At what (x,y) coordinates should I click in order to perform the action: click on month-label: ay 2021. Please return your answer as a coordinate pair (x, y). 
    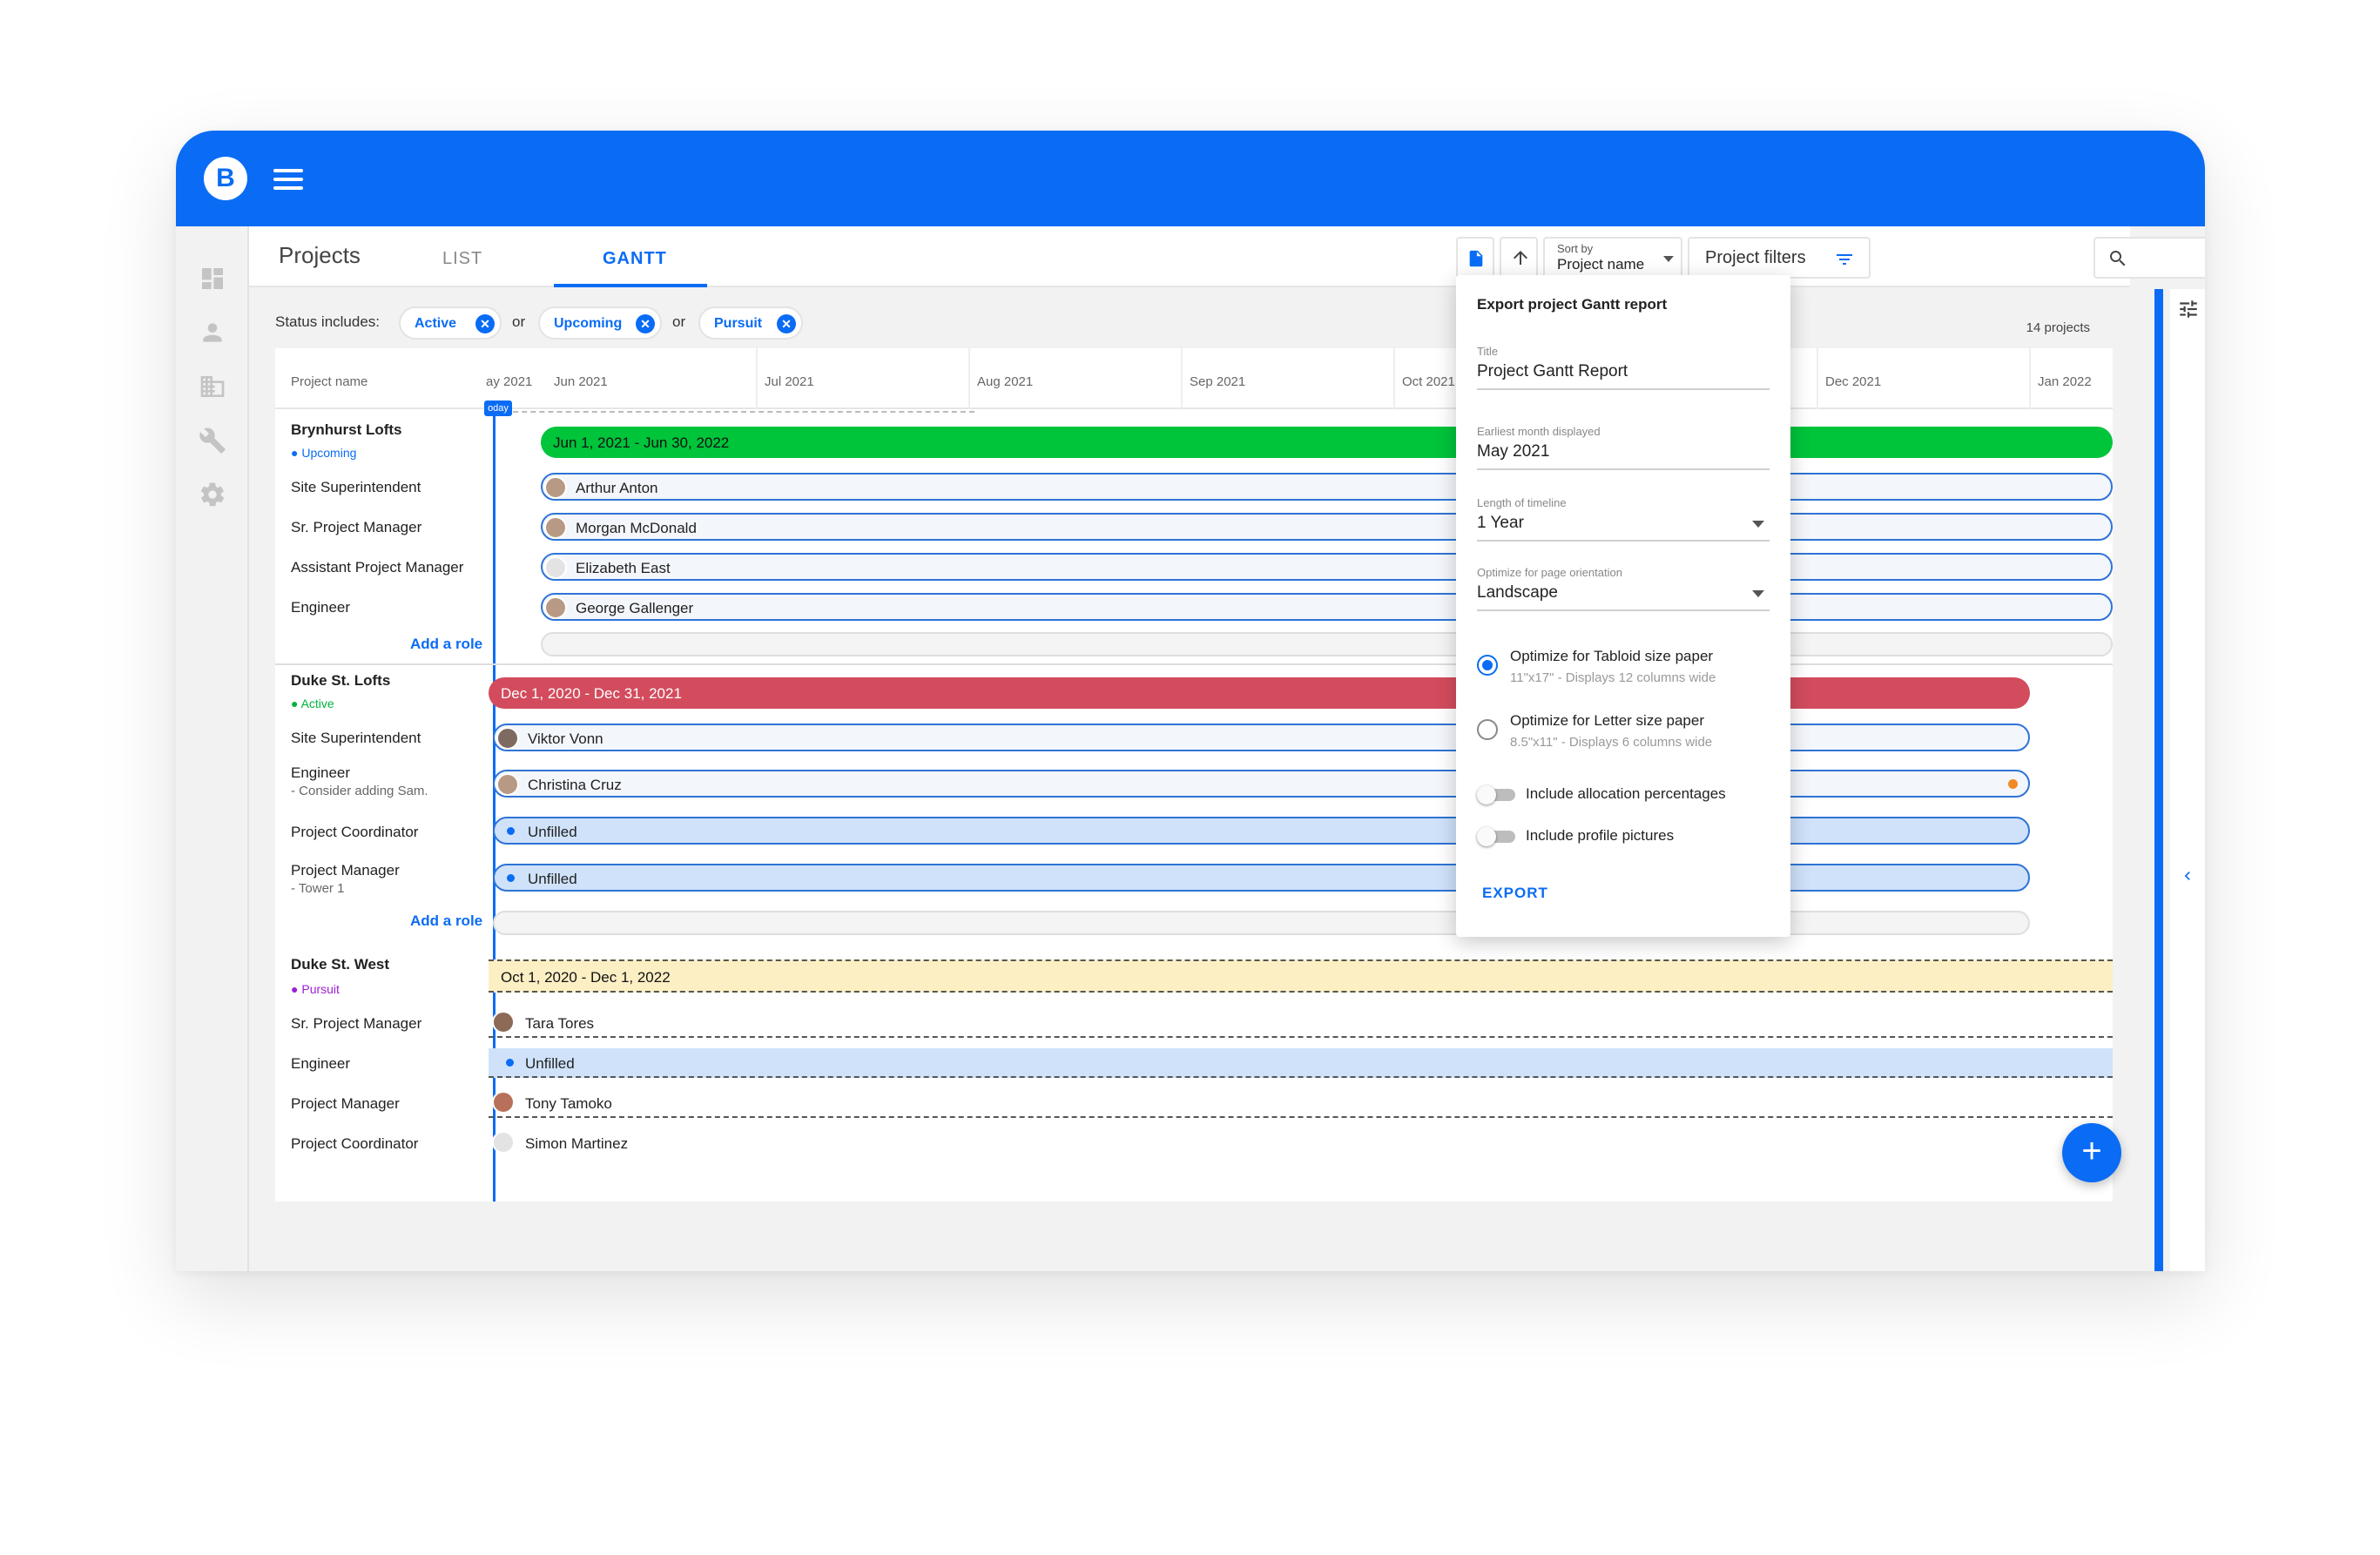
    Looking at the image, I should click on (509, 381).